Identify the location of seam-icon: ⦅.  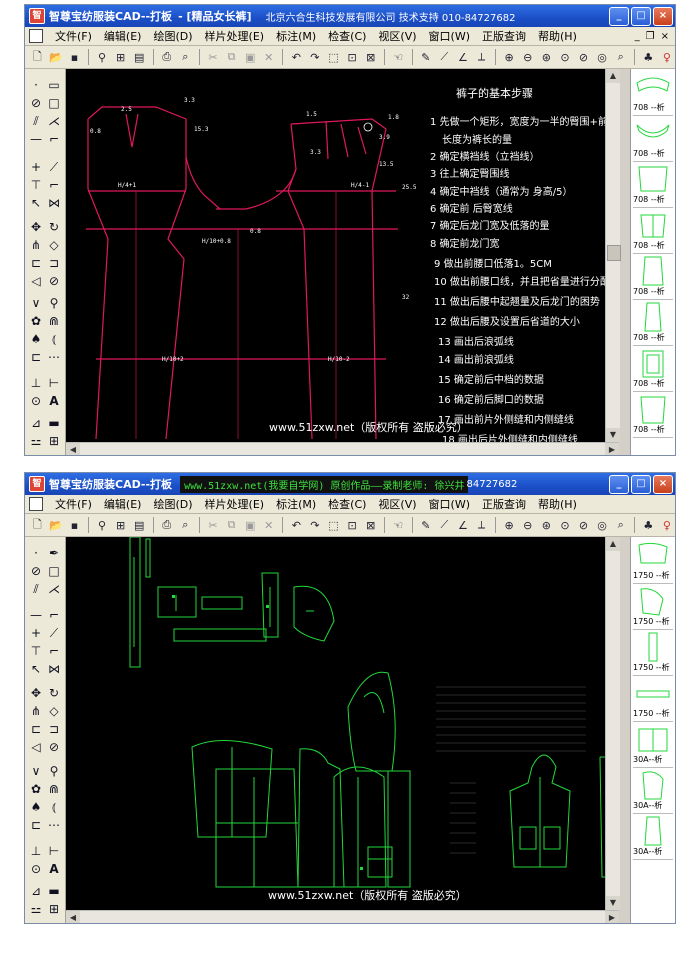
(54, 339).